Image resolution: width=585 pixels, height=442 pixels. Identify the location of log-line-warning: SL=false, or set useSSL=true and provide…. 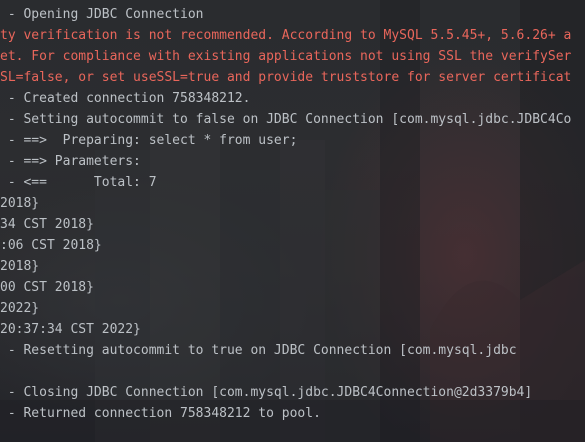
(286, 77).